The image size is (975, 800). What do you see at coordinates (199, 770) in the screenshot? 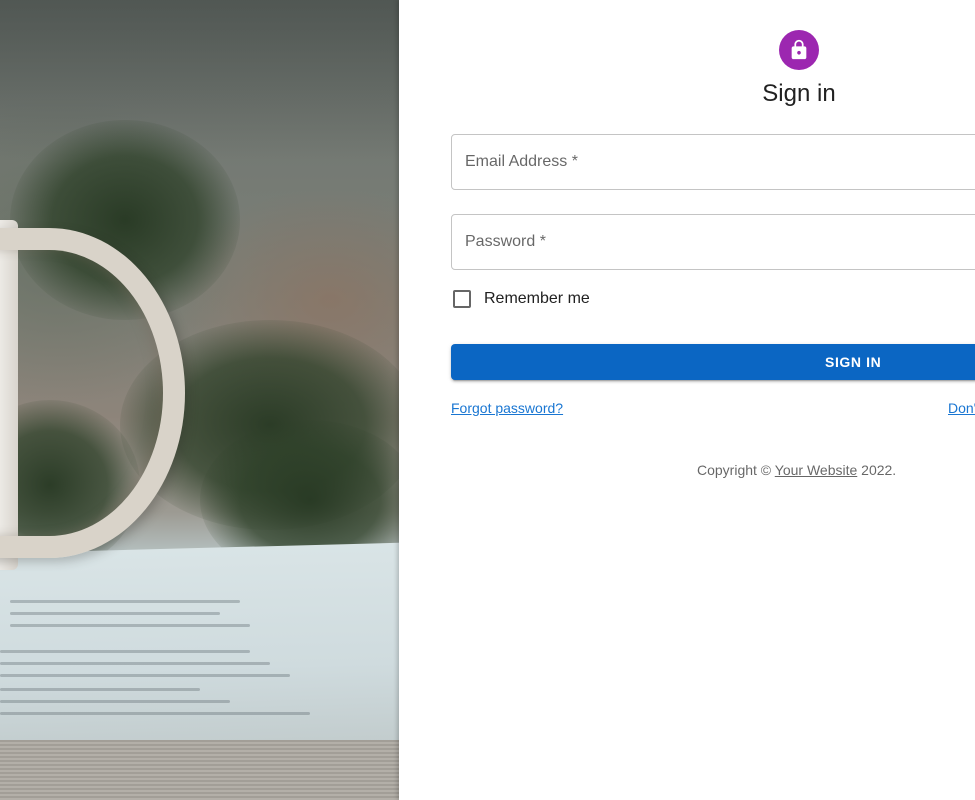
I see `book-page-edges` at bounding box center [199, 770].